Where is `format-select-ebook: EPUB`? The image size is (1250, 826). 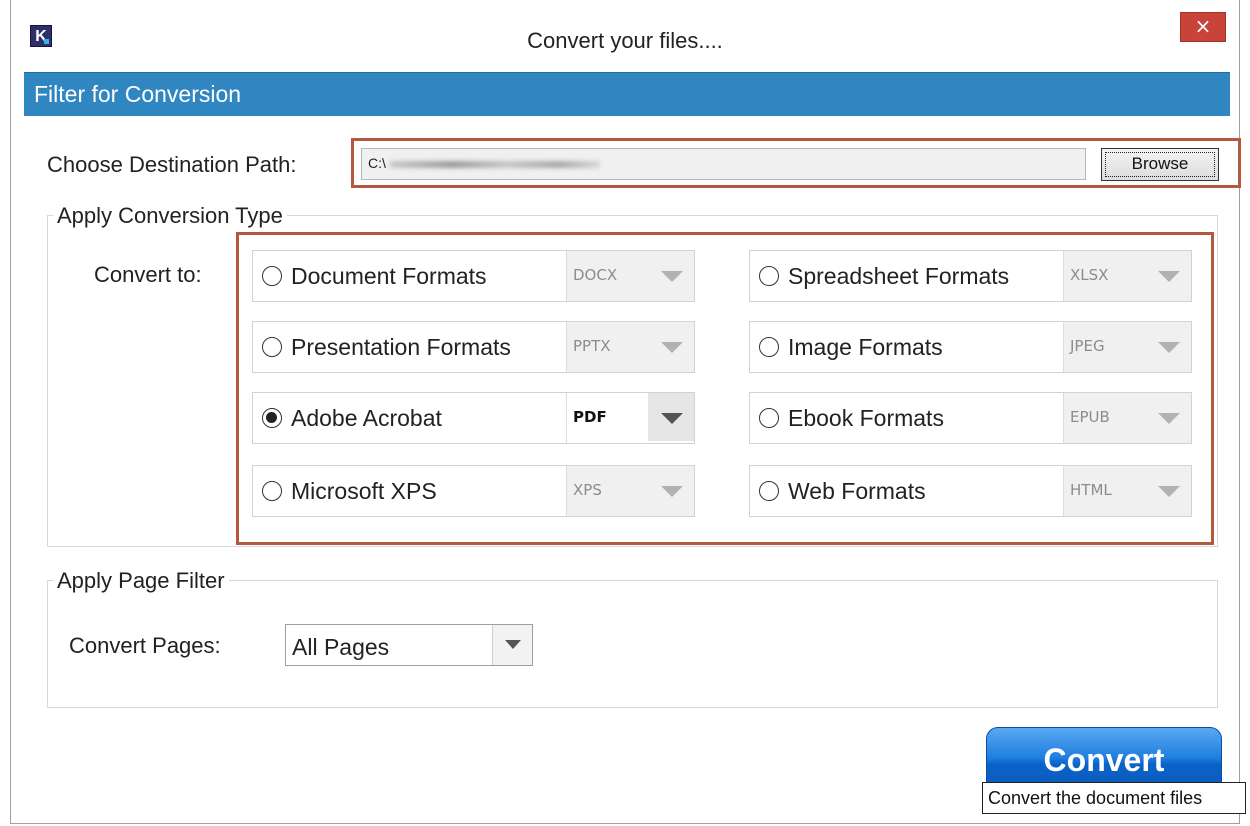
format-select-ebook: EPUB is located at coordinates (1127, 418).